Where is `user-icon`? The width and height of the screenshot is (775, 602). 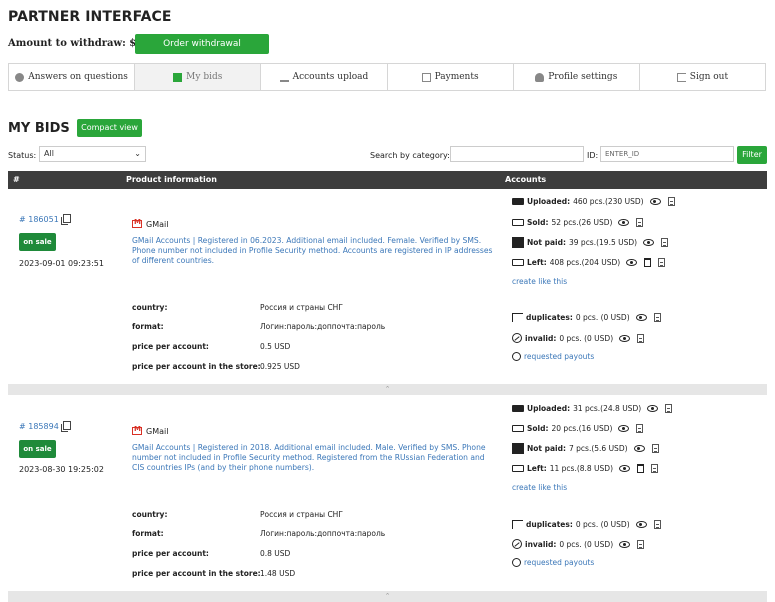
user-icon is located at coordinates (540, 77).